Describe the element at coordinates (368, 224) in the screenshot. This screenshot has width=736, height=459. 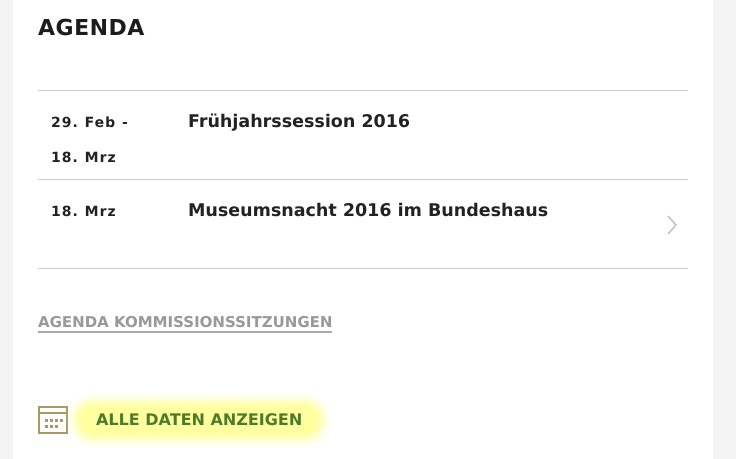
I see `event-title: Museumsnacht 2016 im Bundeshaus` at that location.